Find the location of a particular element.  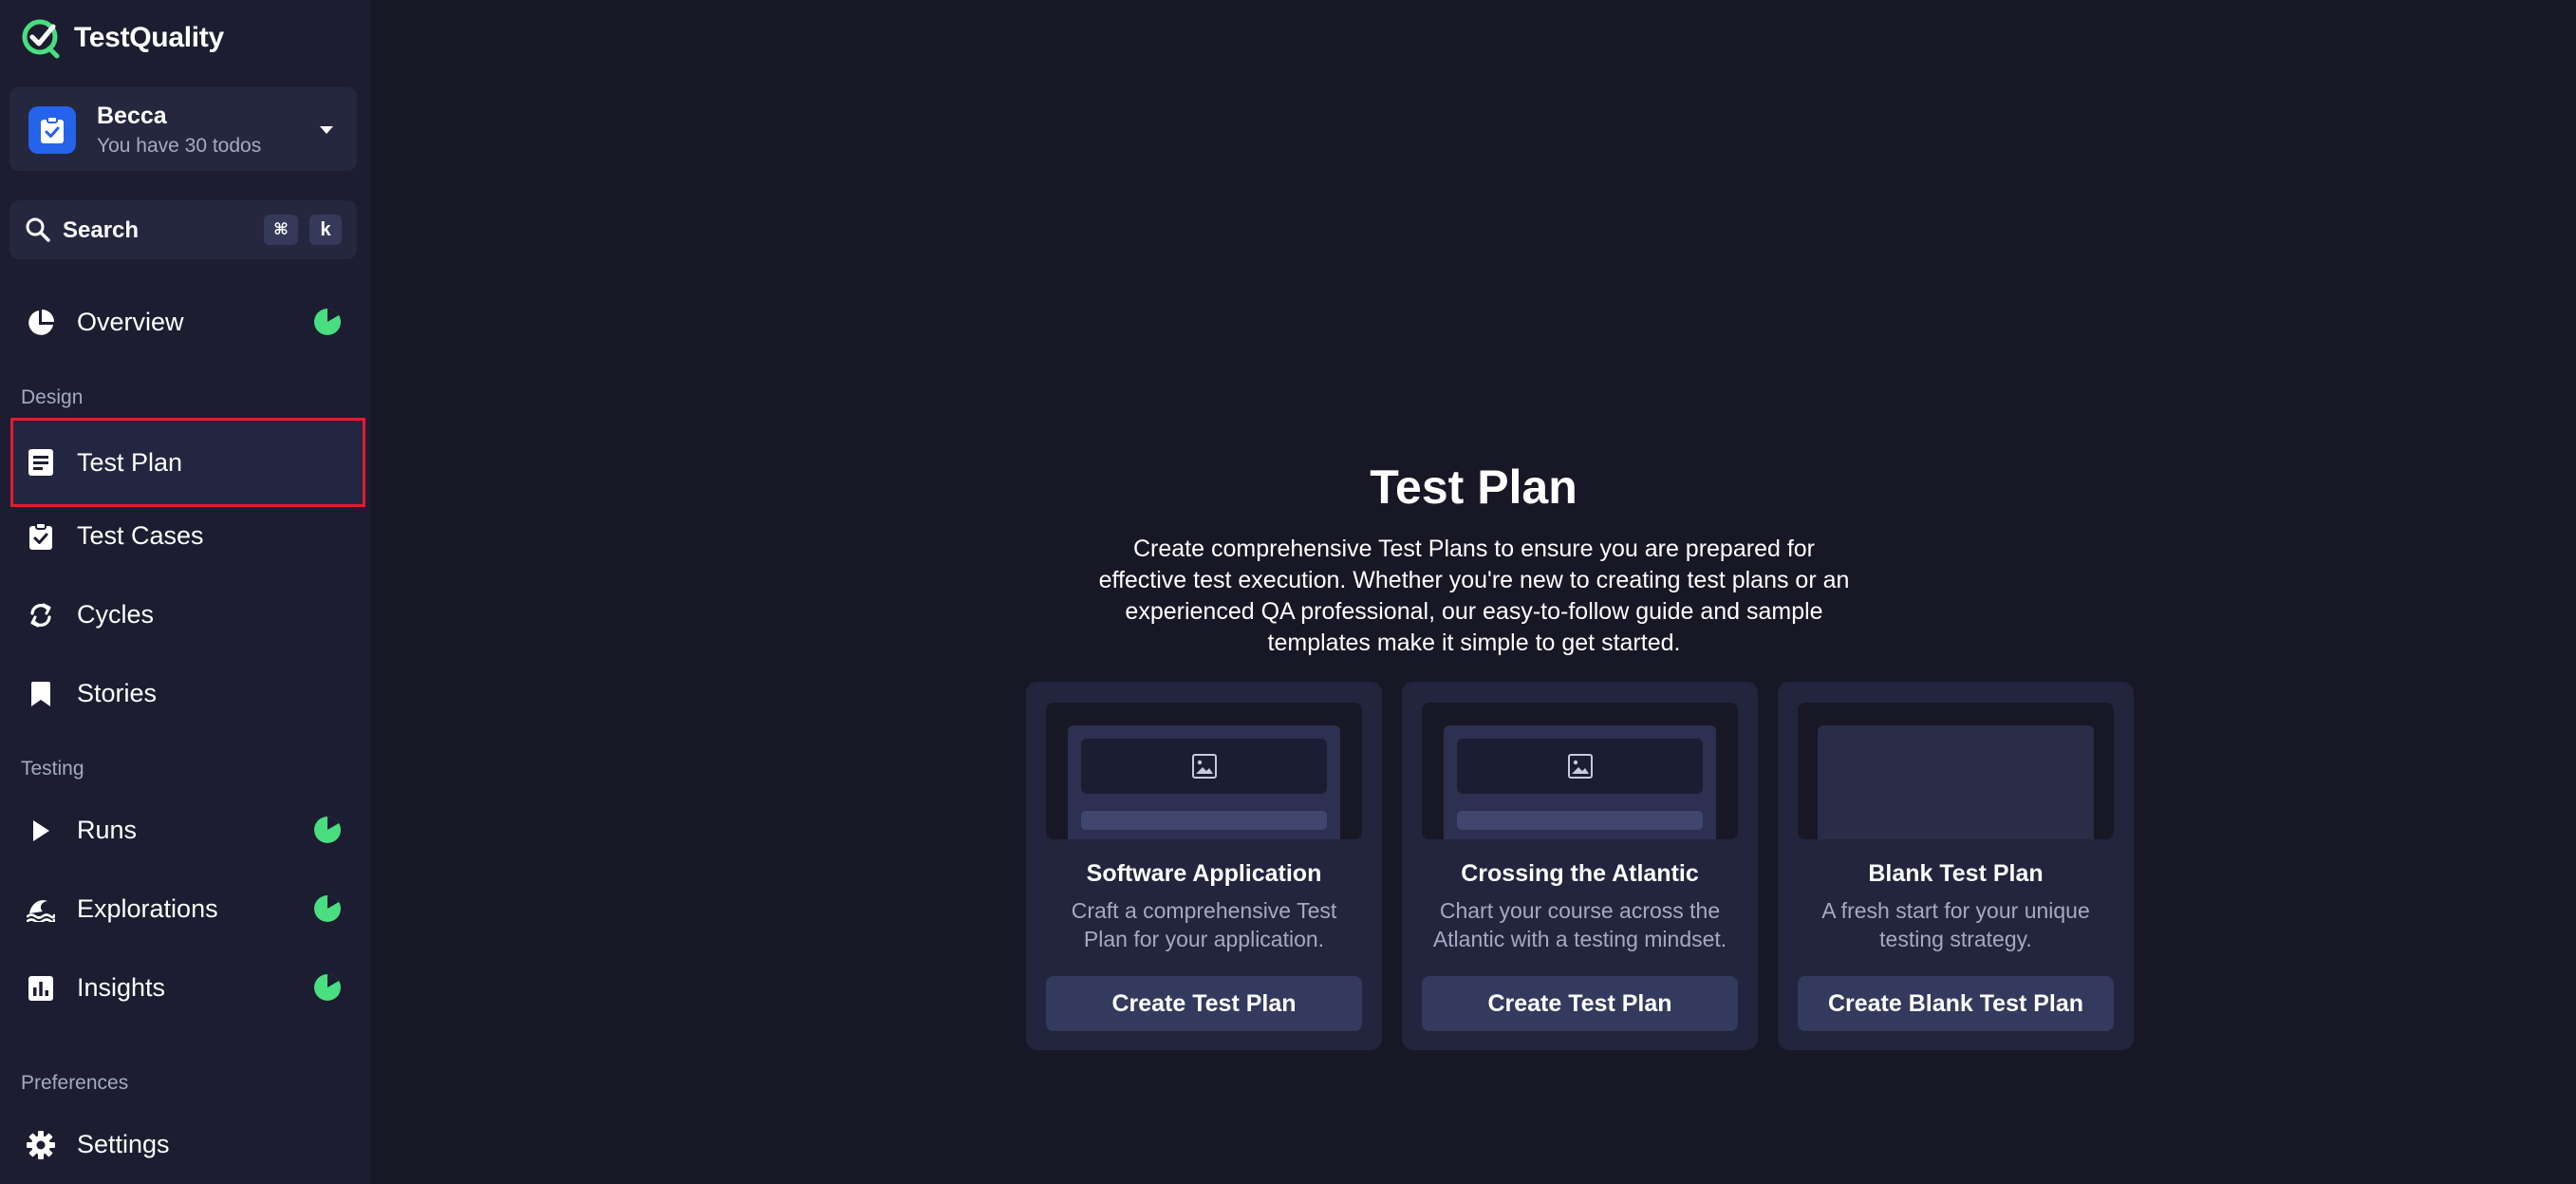

sidebar-item-test-plan: Test Plan is located at coordinates (187, 462).